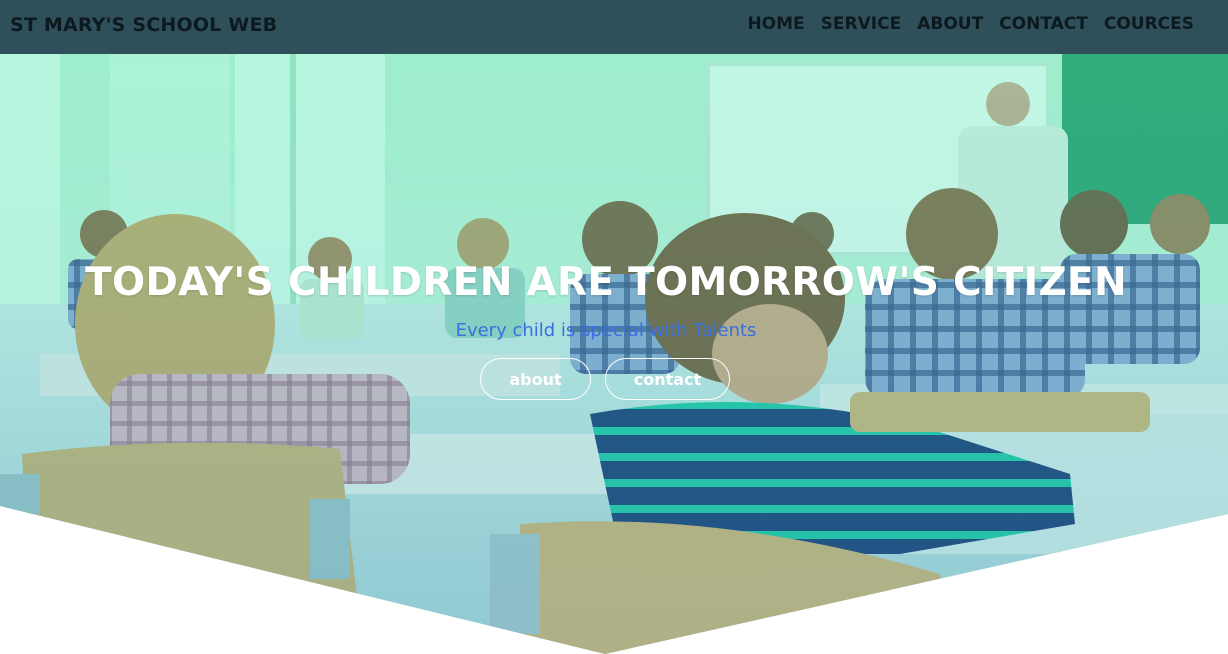 The height and width of the screenshot is (654, 1228). I want to click on nav-links: HOME SERVICE ABOUT CONTACT COURCES, so click(970, 24).